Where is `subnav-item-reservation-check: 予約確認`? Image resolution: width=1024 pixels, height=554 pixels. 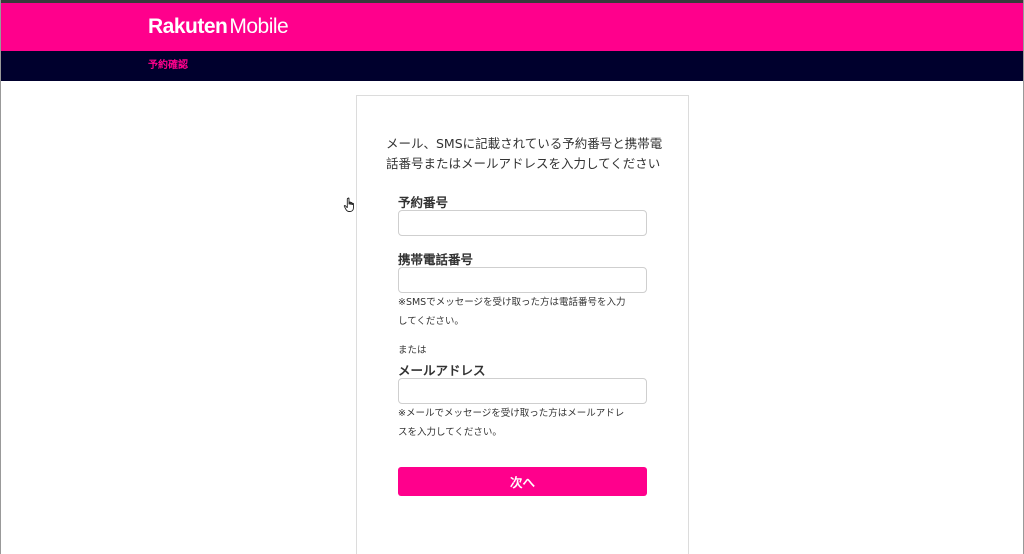 subnav-item-reservation-check: 予約確認 is located at coordinates (168, 66).